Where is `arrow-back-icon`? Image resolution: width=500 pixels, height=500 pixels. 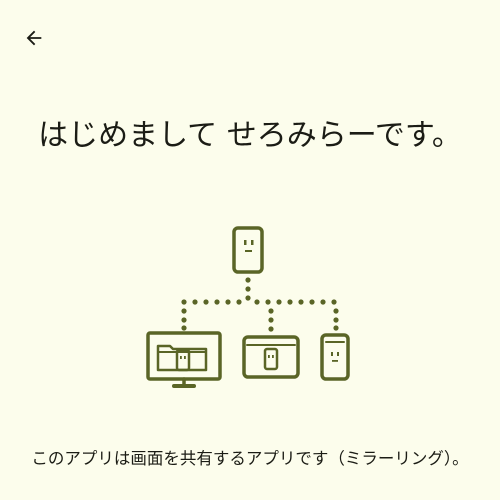 arrow-back-icon is located at coordinates (34, 38).